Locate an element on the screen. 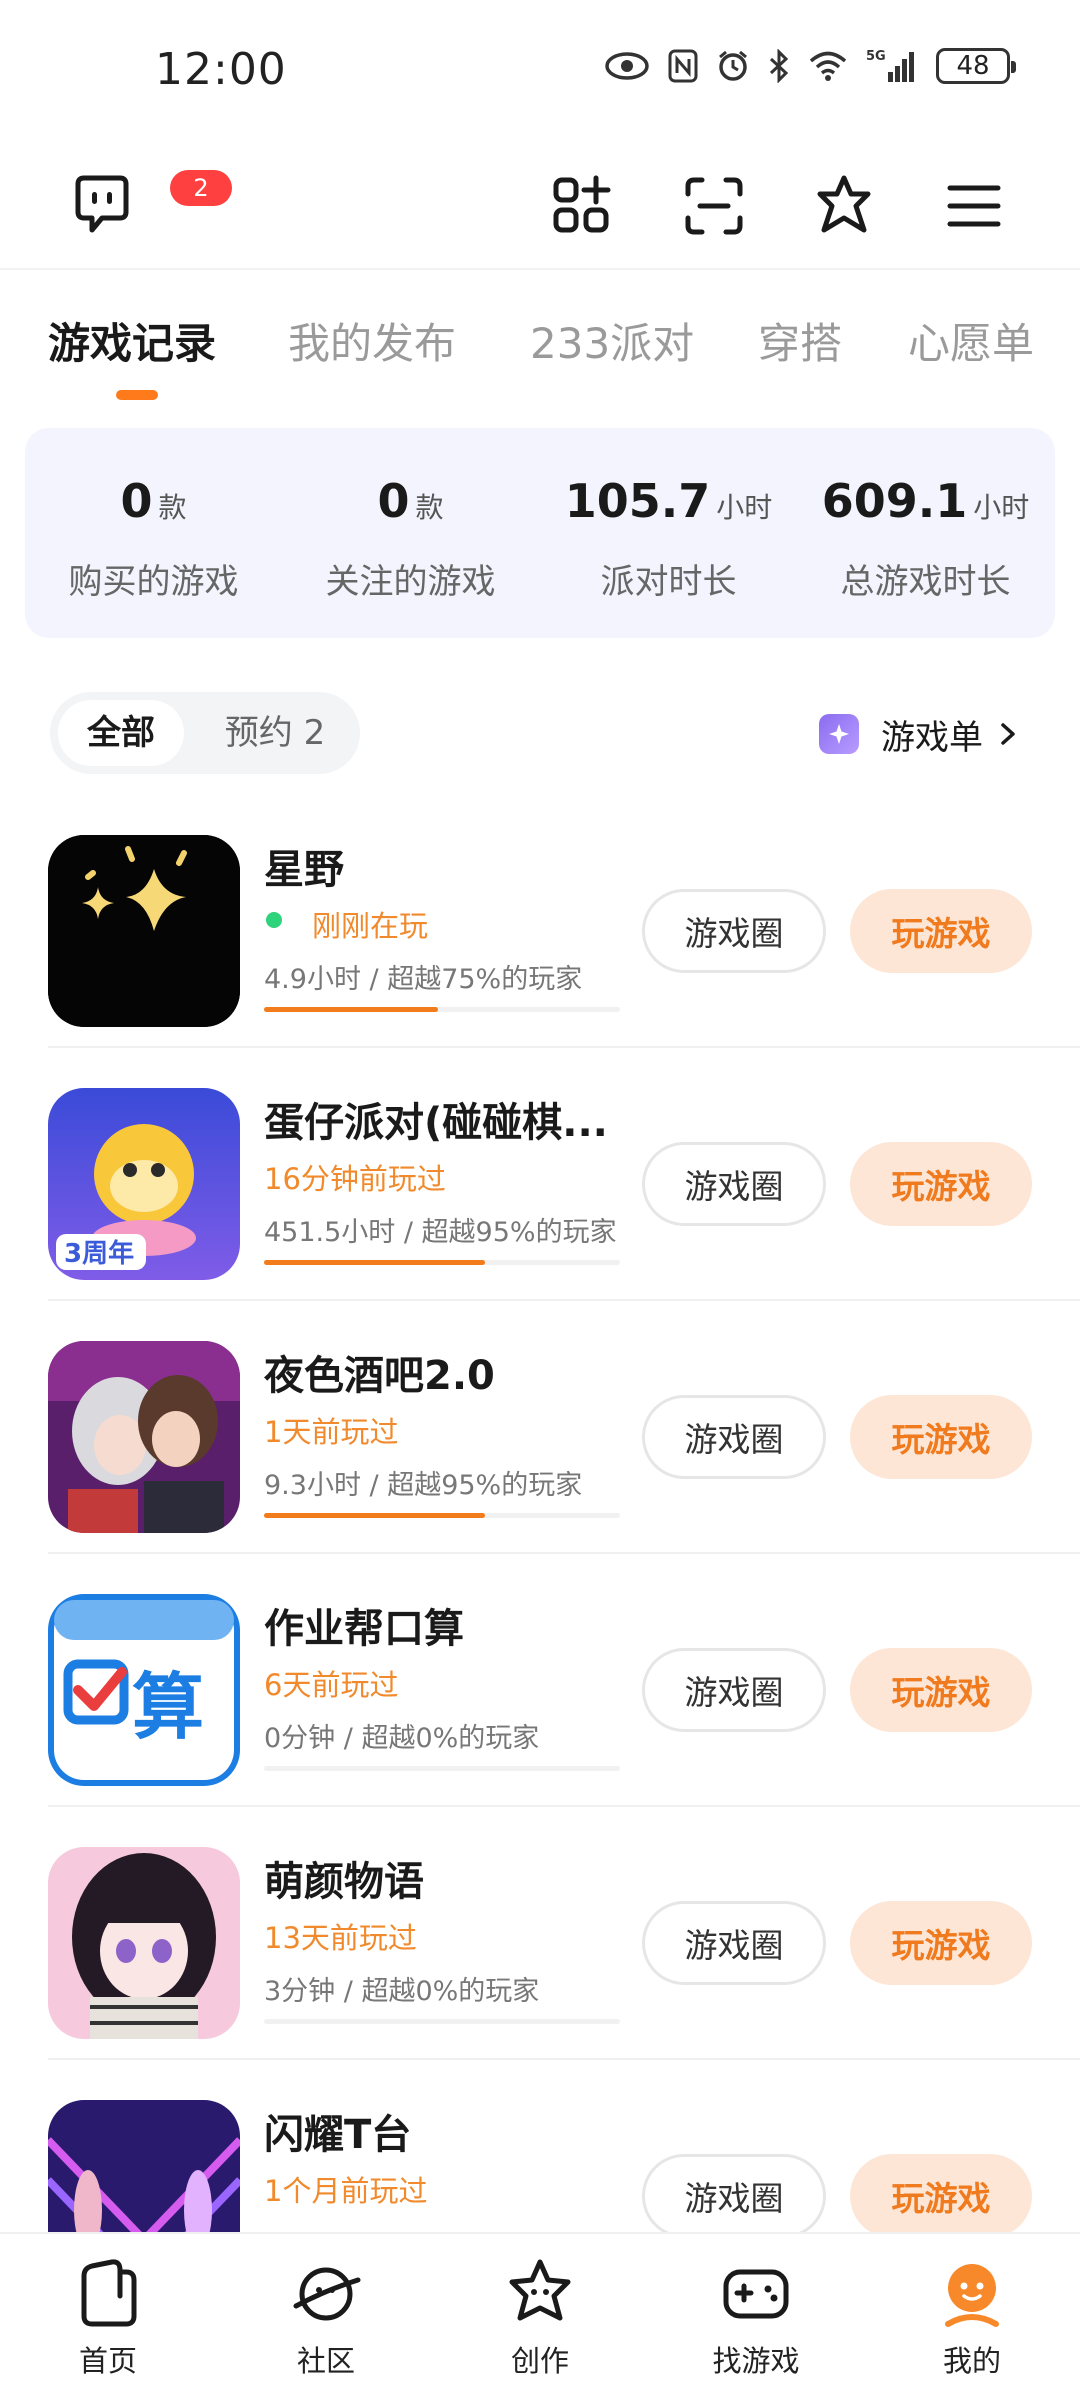 This screenshot has height=2400, width=1080. tab-outfits: 穿搭 is located at coordinates (800, 340).